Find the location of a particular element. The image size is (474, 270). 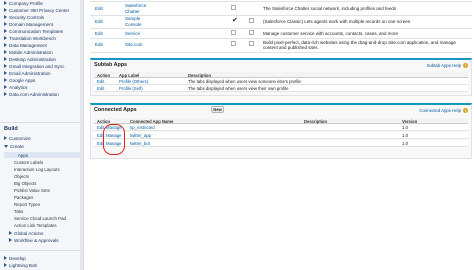

app-name-link: Salesforce is located at coordinates (135, 5).